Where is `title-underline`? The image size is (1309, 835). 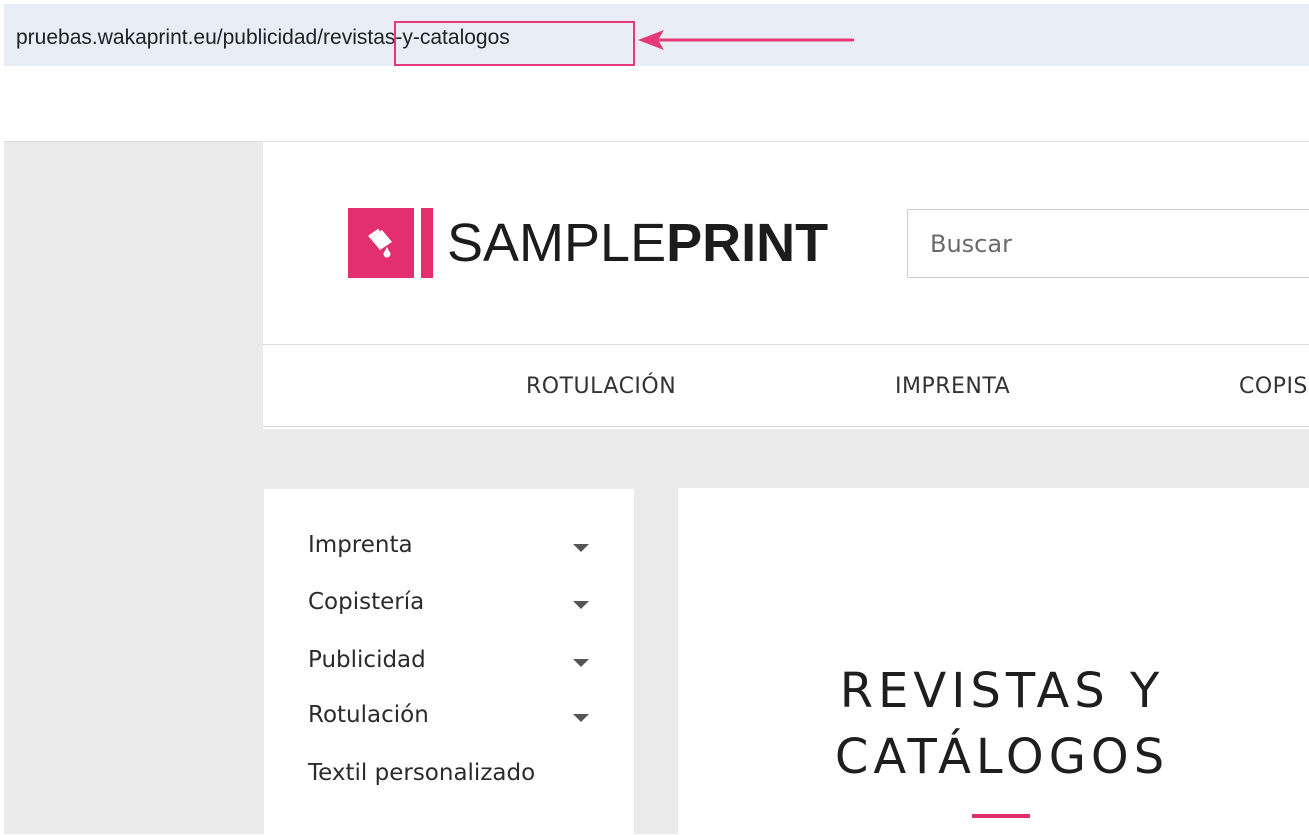 title-underline is located at coordinates (1001, 816).